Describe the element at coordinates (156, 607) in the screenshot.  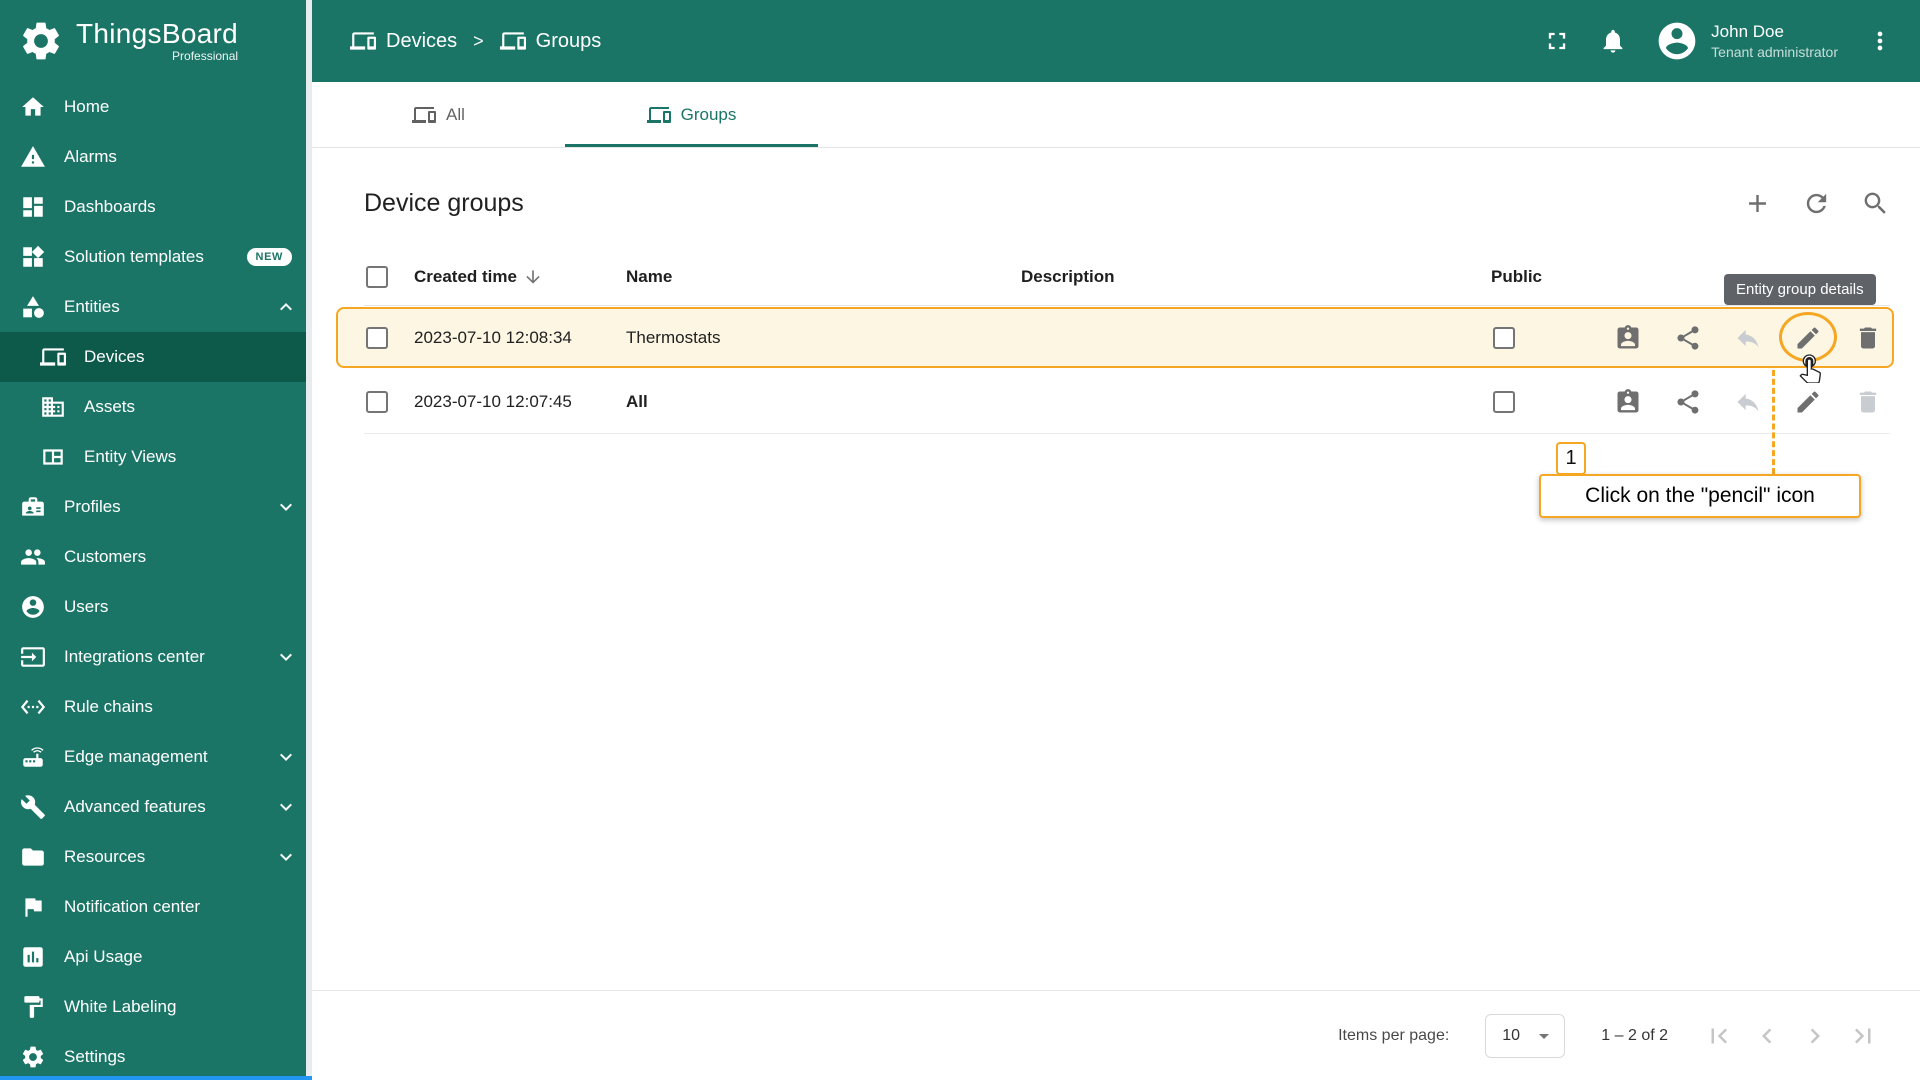
I see `sidebar-item-users: Users` at that location.